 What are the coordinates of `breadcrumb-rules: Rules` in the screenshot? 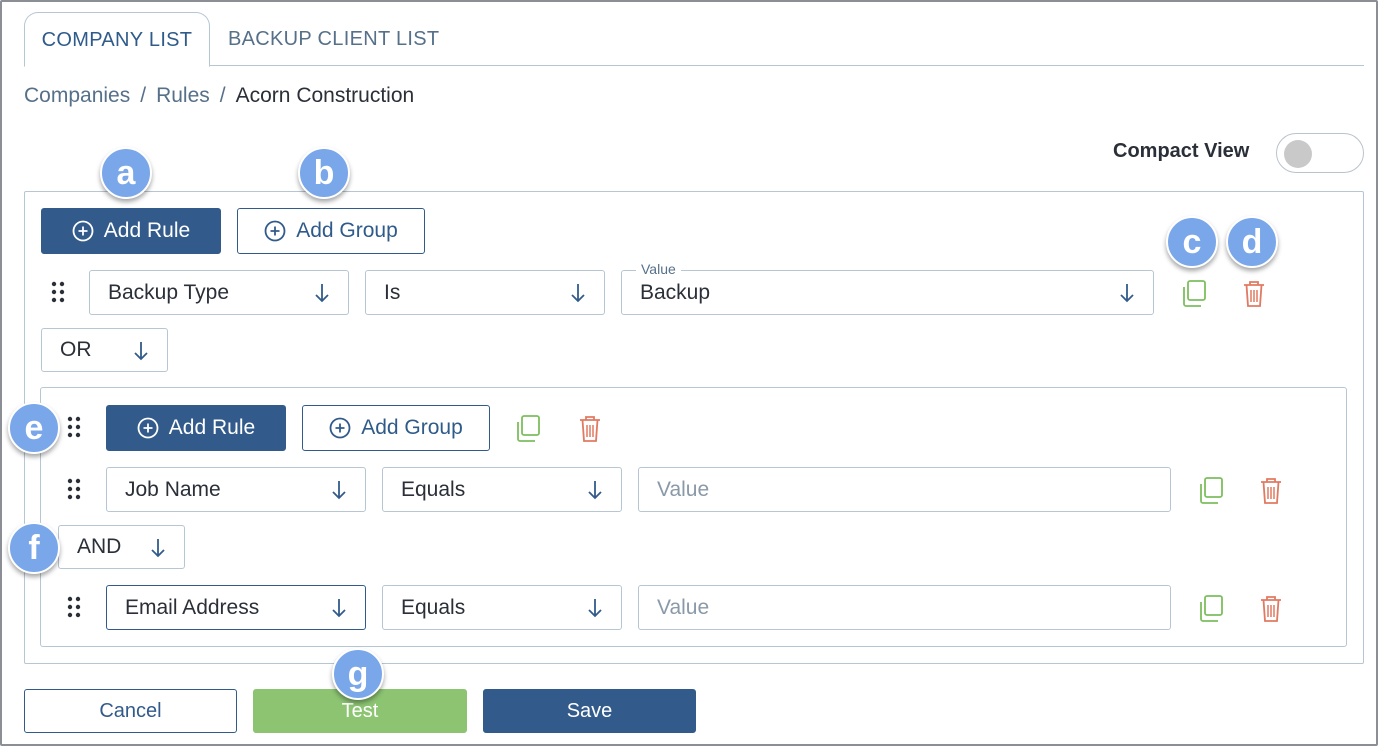 It's located at (183, 95).